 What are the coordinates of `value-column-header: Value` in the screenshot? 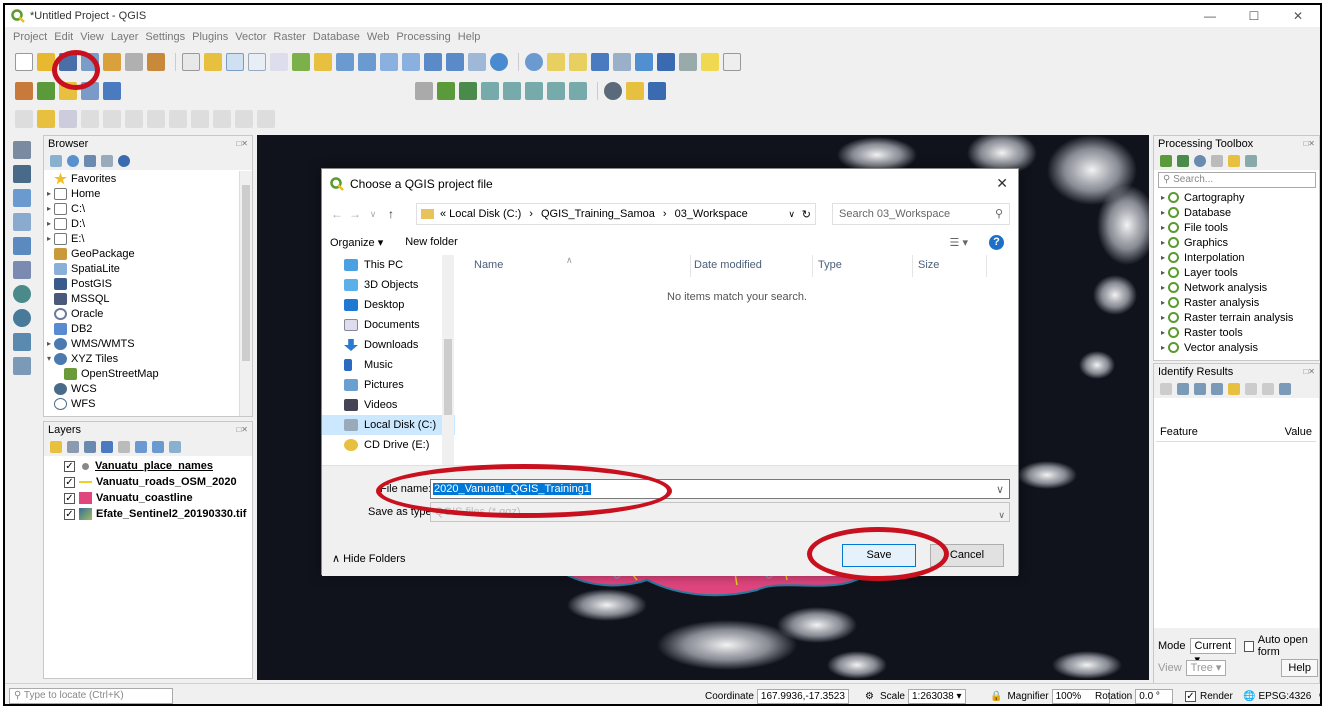 It's located at (1298, 433).